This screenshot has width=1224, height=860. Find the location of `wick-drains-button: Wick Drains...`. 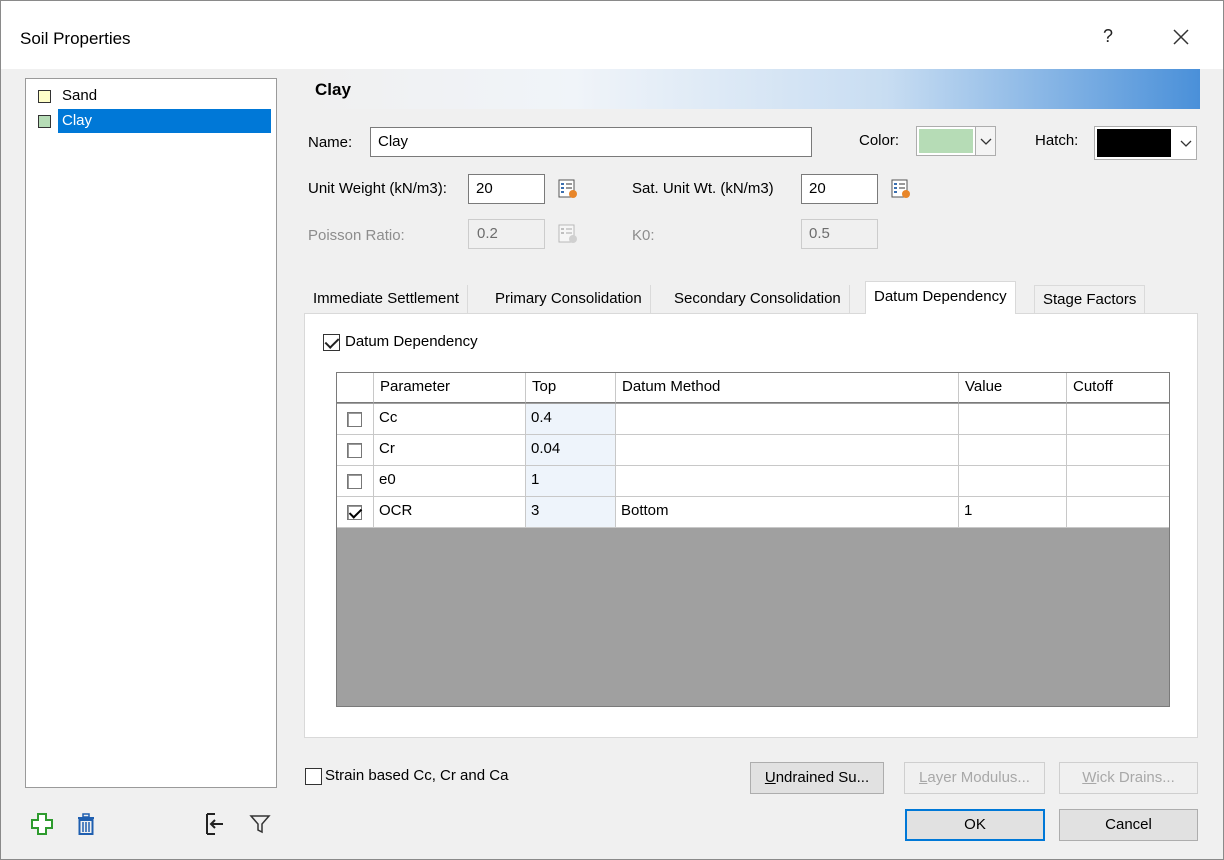

wick-drains-button: Wick Drains... is located at coordinates (1128, 778).